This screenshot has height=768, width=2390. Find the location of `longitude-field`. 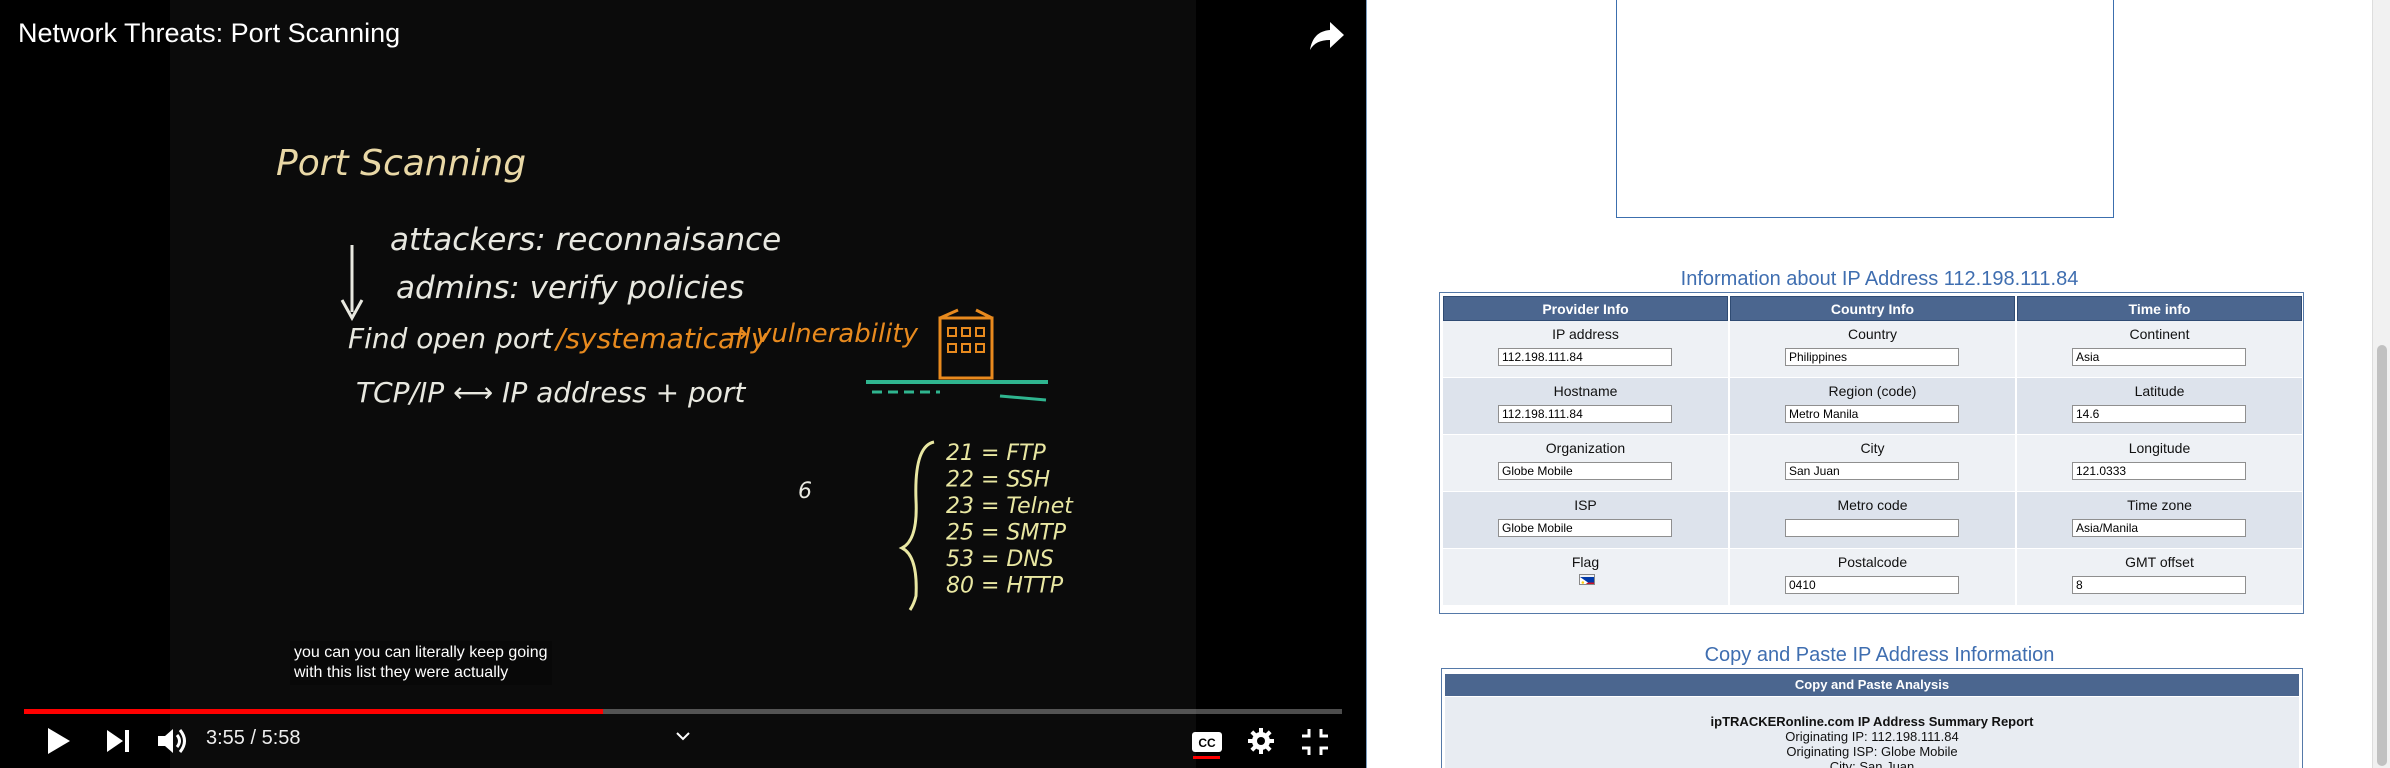

longitude-field is located at coordinates (2159, 471).